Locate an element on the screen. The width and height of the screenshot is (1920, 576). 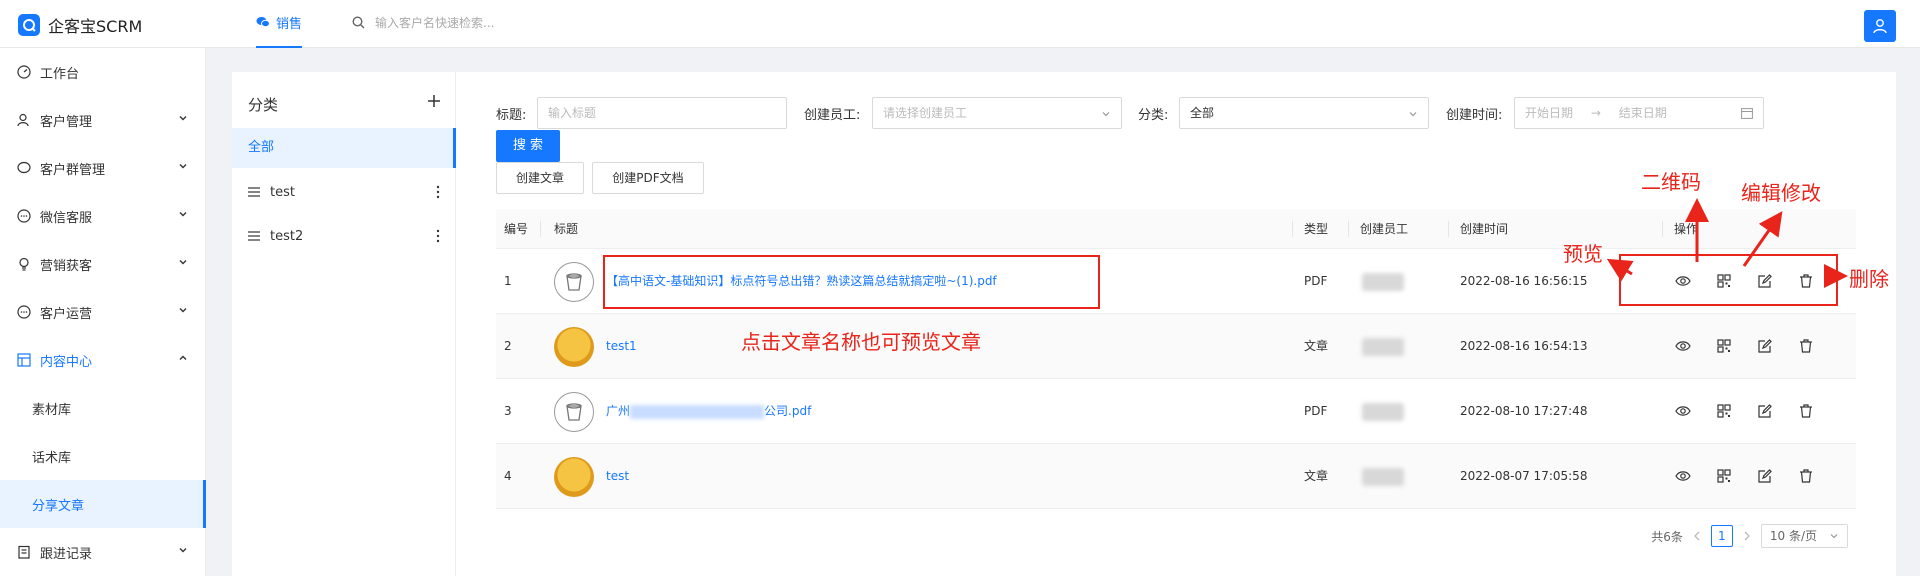
annotation-arrows is located at coordinates (1727, 243).